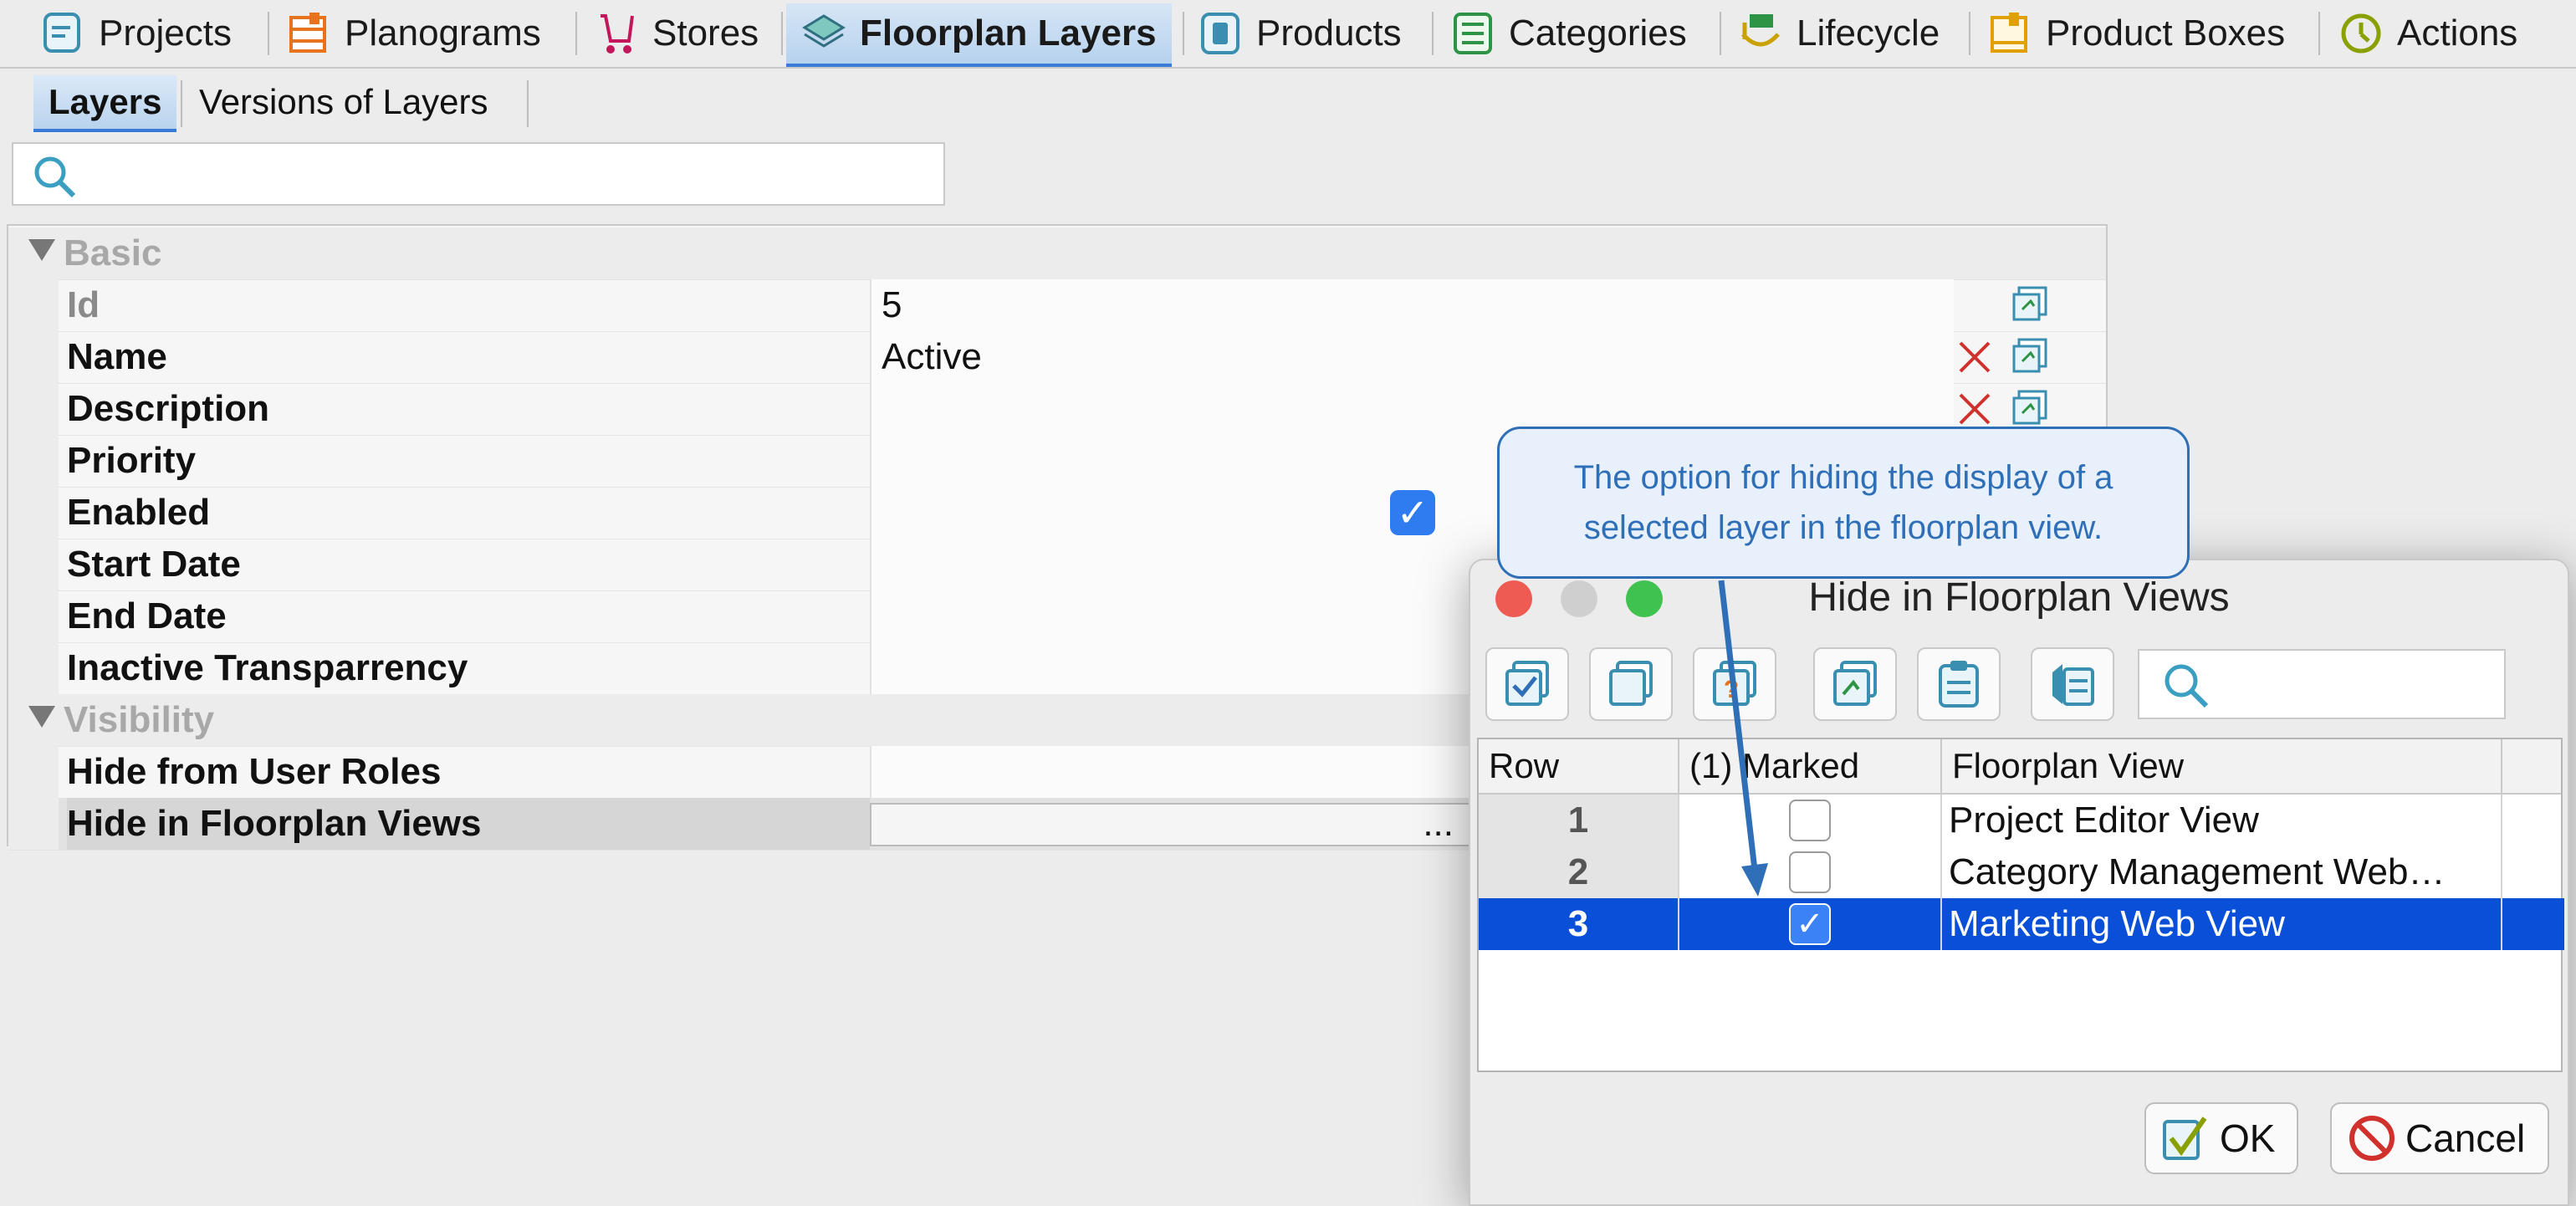  What do you see at coordinates (1760, 30) in the screenshot?
I see `lifecycle-icon` at bounding box center [1760, 30].